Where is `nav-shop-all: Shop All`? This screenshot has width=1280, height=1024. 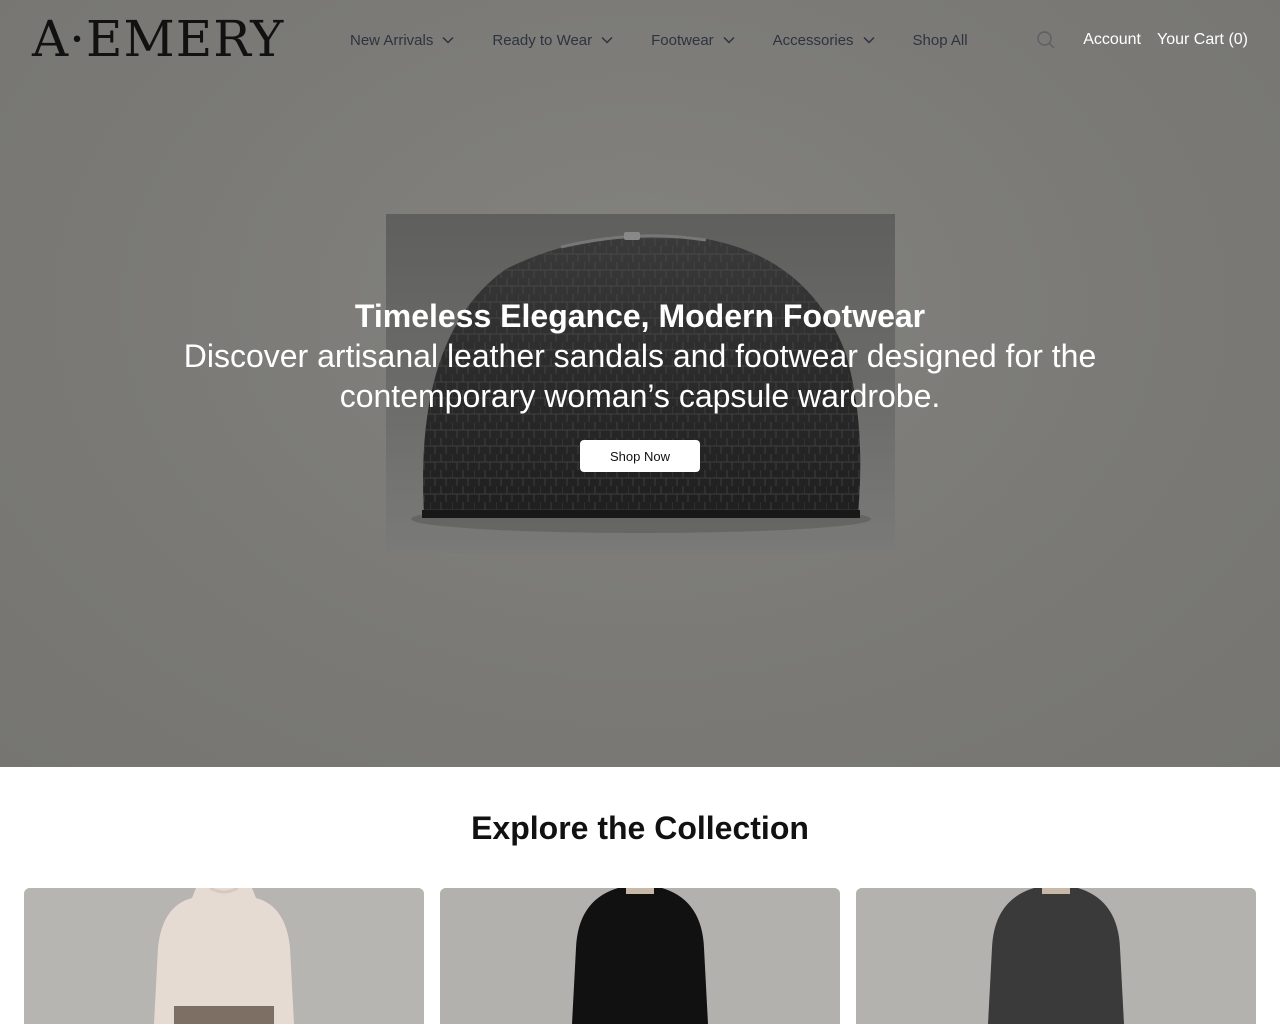
nav-shop-all: Shop All is located at coordinates (940, 40).